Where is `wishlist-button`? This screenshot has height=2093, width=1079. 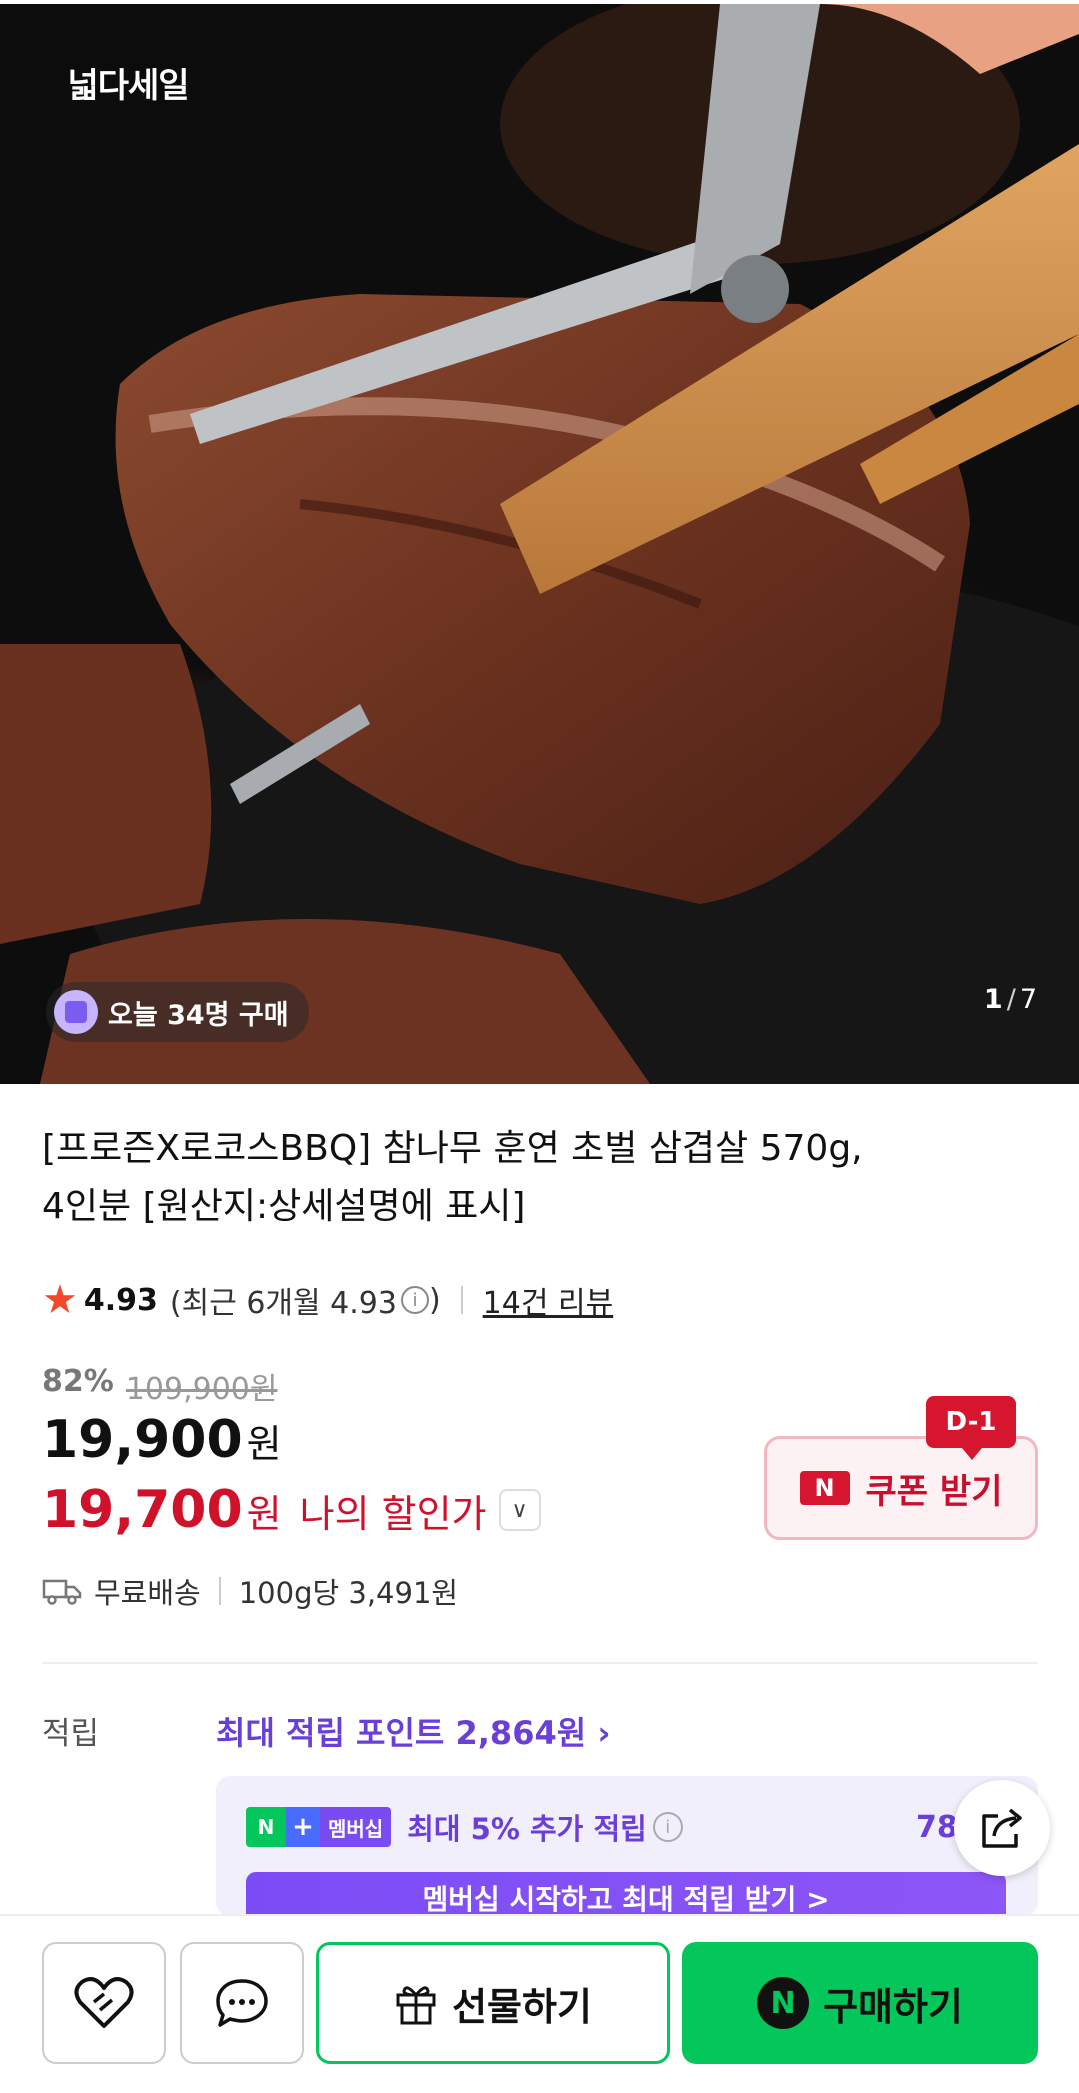 wishlist-button is located at coordinates (104, 2003).